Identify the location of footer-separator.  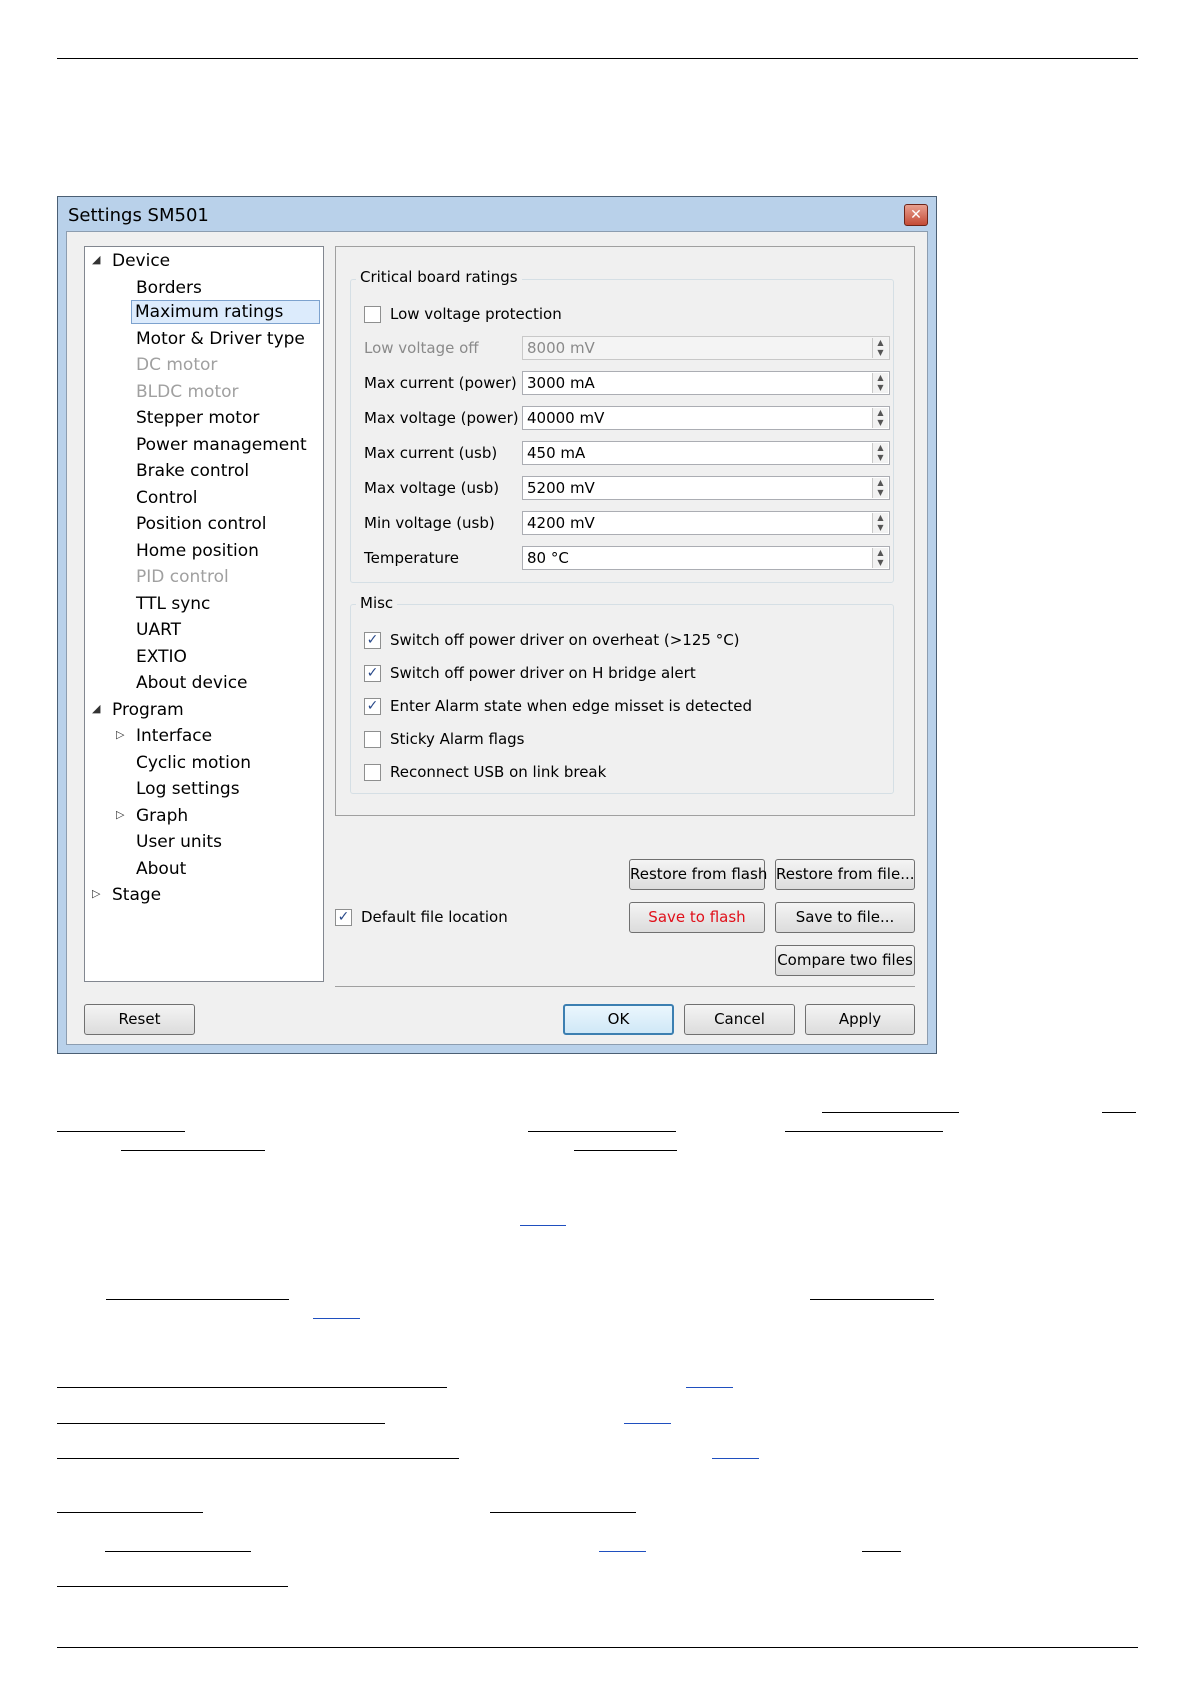
(625, 986).